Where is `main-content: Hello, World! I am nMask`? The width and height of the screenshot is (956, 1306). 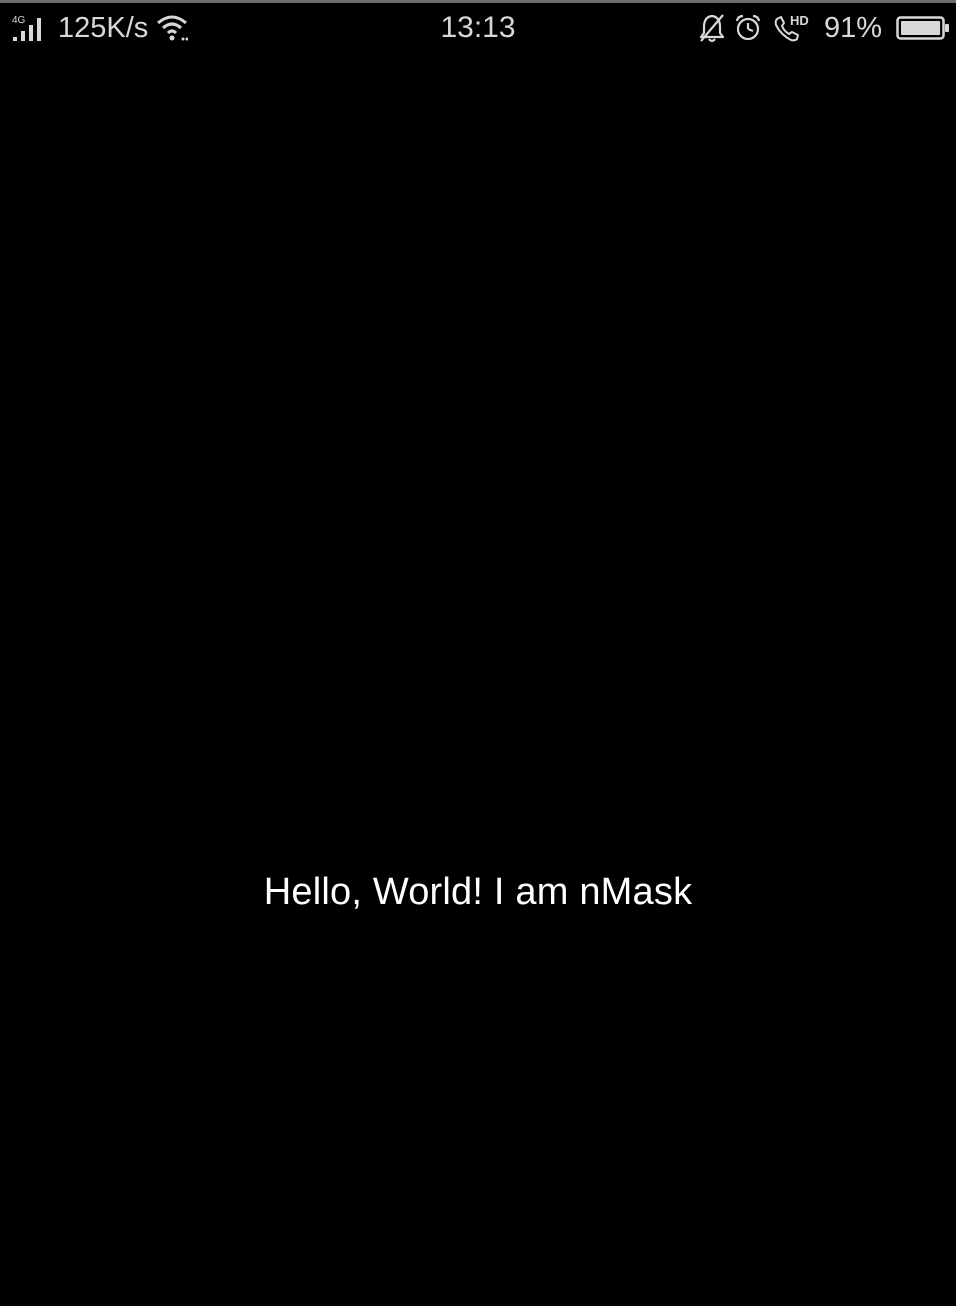
main-content: Hello, World! I am nMask is located at coordinates (478, 892).